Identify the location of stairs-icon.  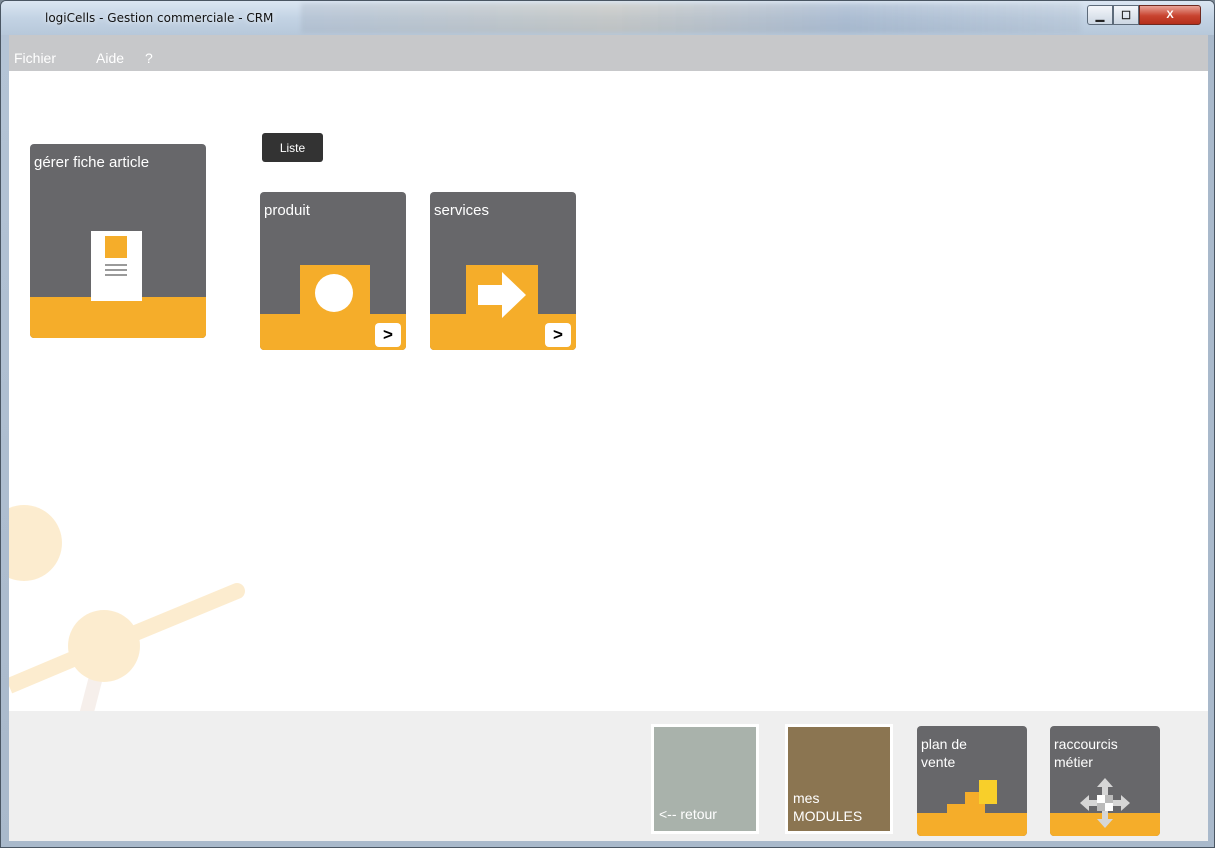
(972, 799).